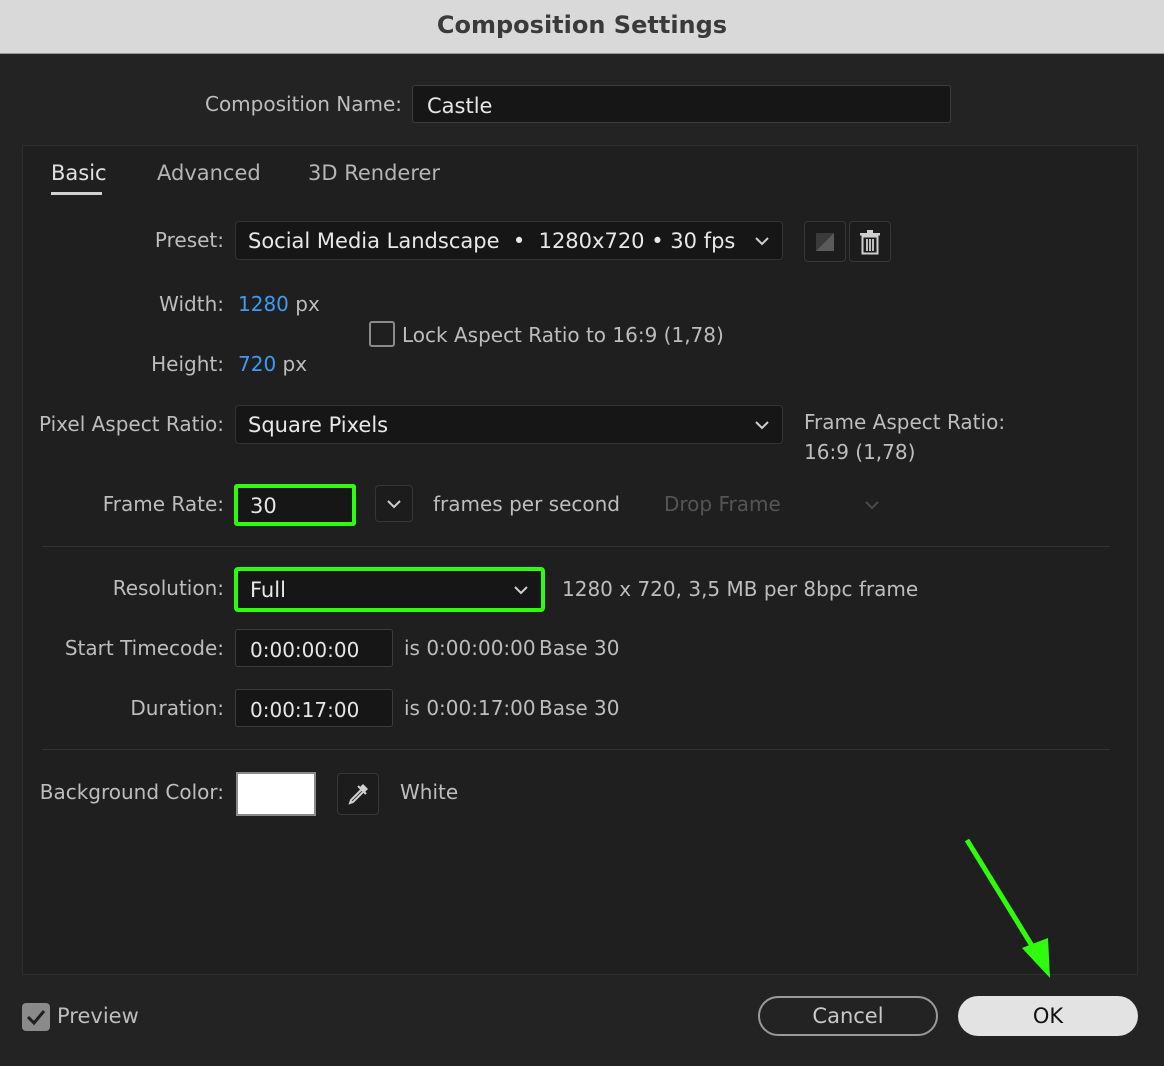 This screenshot has width=1164, height=1066. Describe the element at coordinates (314, 648) in the screenshot. I see `start-timecode-input: 0:00:00:00` at that location.